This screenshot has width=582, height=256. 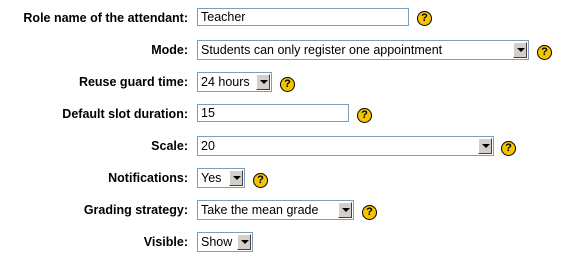 What do you see at coordinates (148, 178) in the screenshot?
I see `notifications-label: Notifications:` at bounding box center [148, 178].